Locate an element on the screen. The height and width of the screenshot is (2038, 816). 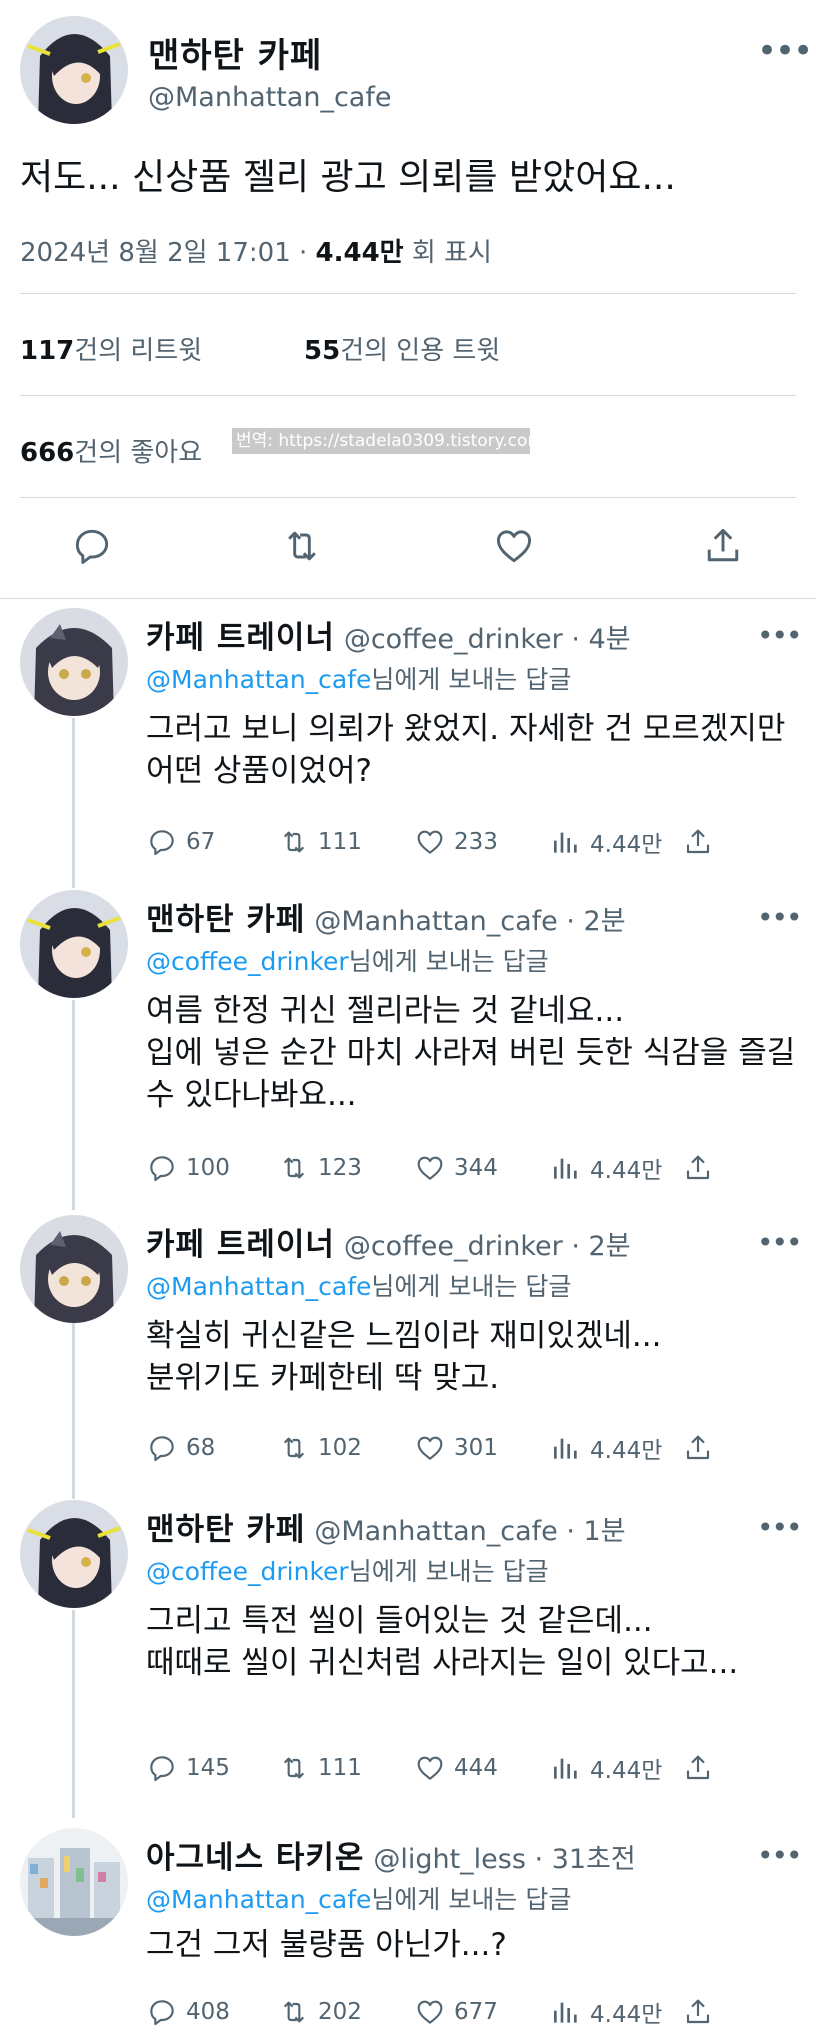
reply-time: 31초전 is located at coordinates (594, 1859).